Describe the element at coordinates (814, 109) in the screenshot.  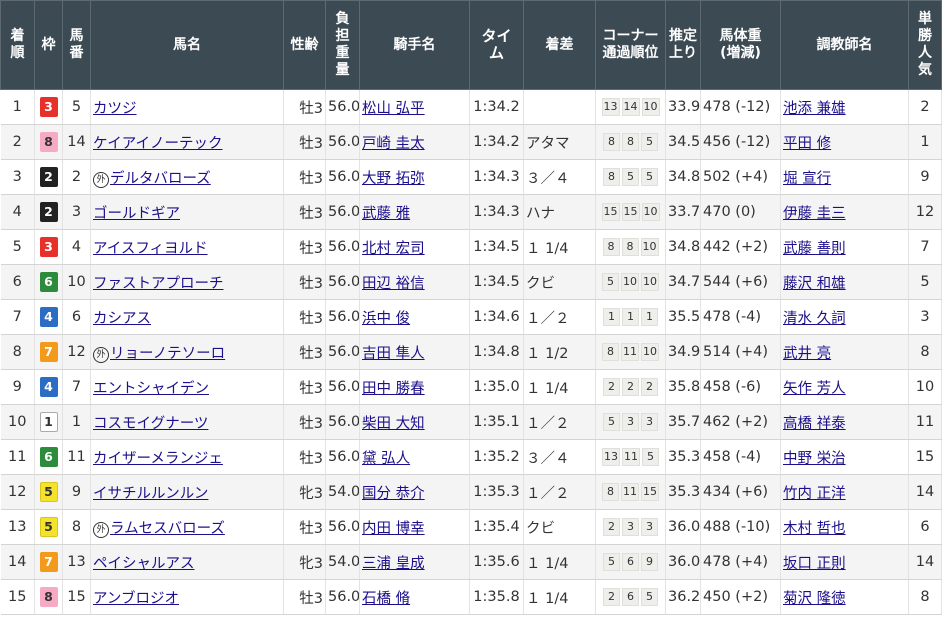
I see `trainer-name-link: 池添 兼雄` at that location.